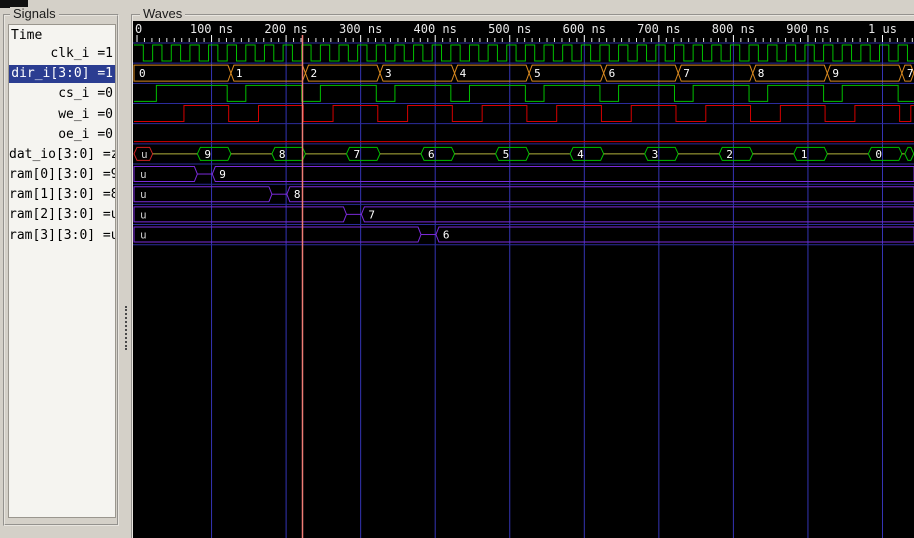 This screenshot has height=538, width=914. What do you see at coordinates (138, 29) in the screenshot?
I see `time-label: 0` at bounding box center [138, 29].